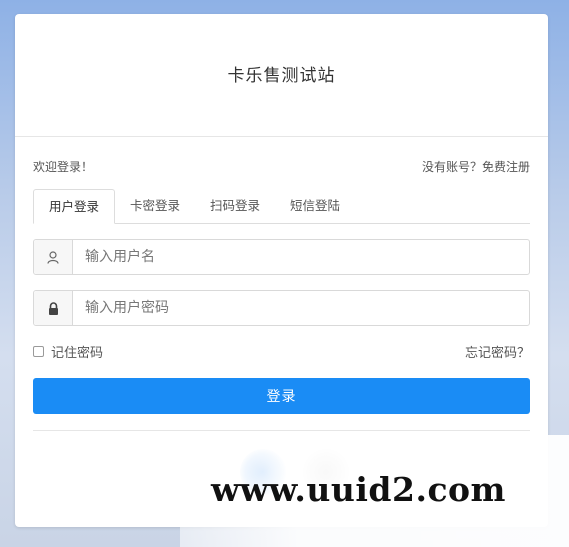 Image resolution: width=569 pixels, height=547 pixels. Describe the element at coordinates (301, 257) in the screenshot. I see `username-input` at that location.